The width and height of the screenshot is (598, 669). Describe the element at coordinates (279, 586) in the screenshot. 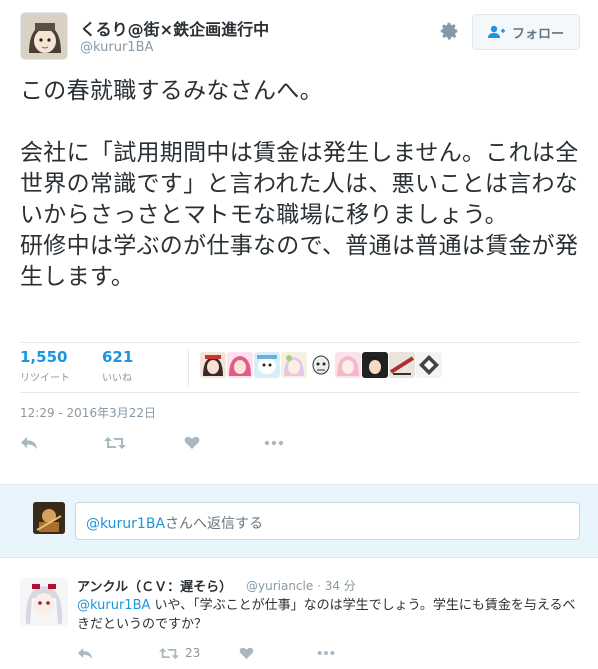

I see `reply-author-handle: @yuriancle` at that location.